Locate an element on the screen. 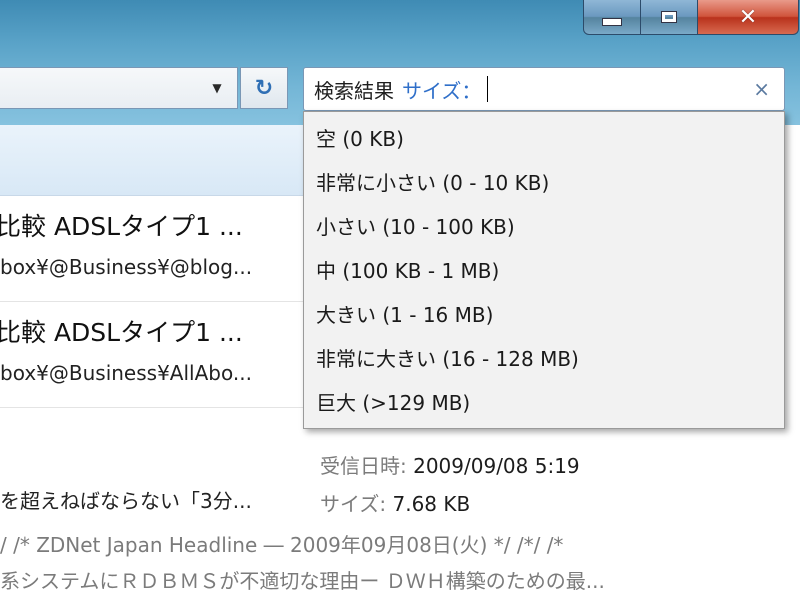 The width and height of the screenshot is (800, 600). maximize-button is located at coordinates (669, 17).